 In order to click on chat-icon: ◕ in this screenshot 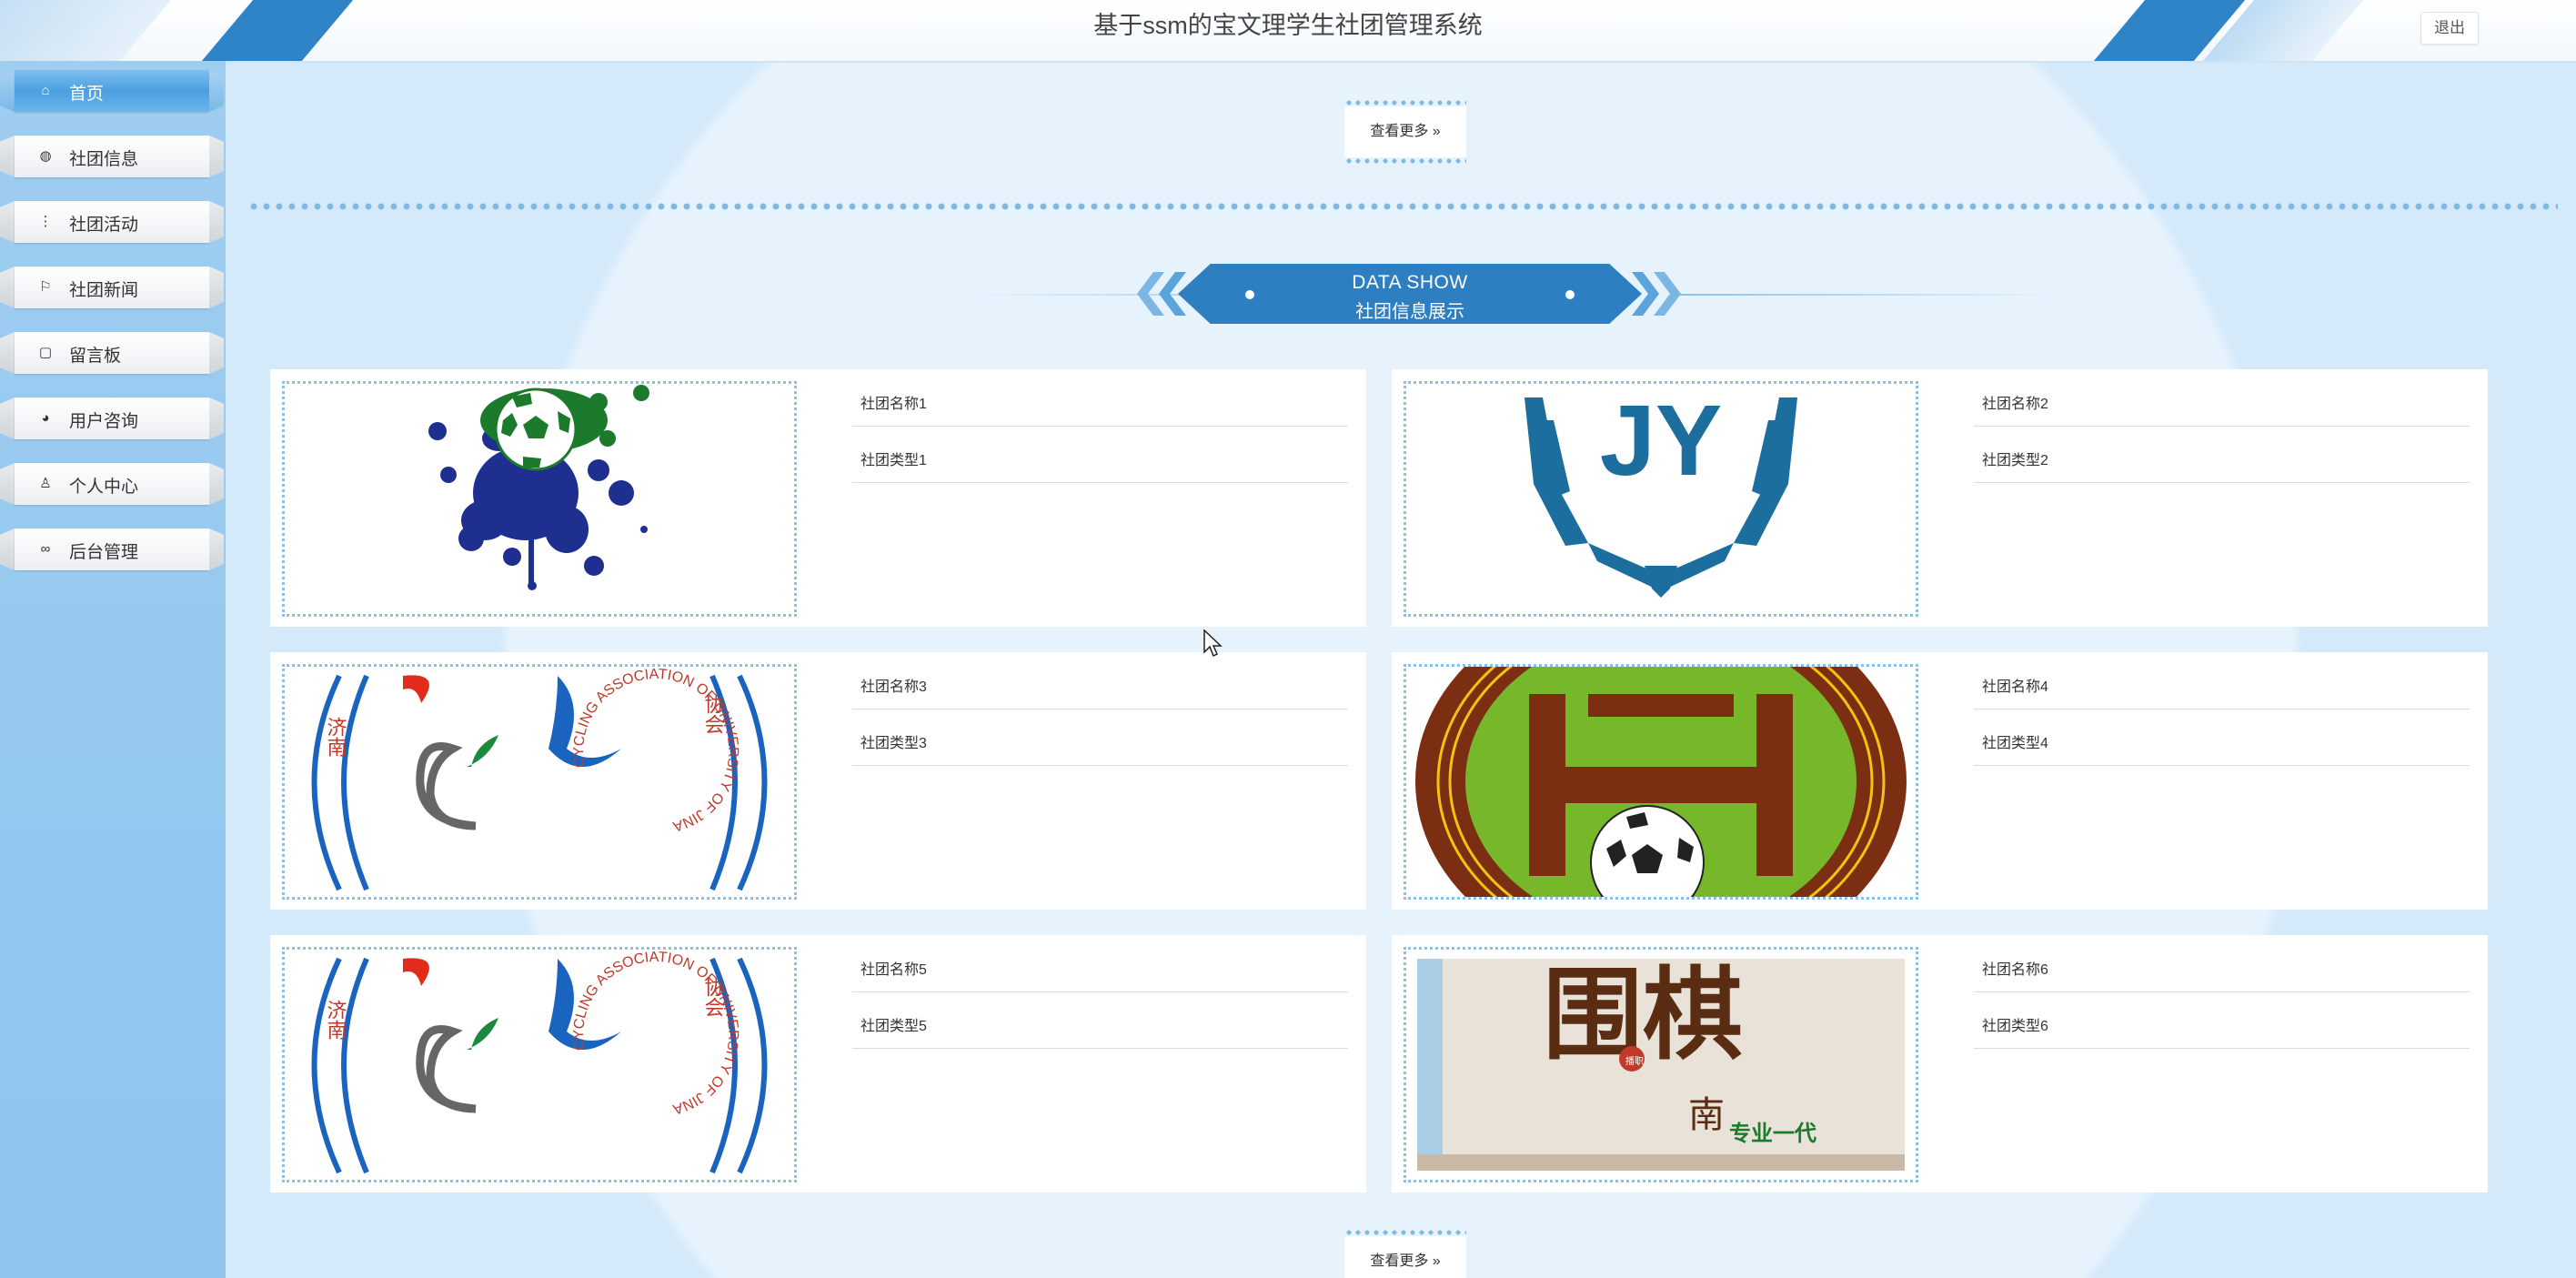, I will do `click(45, 418)`.